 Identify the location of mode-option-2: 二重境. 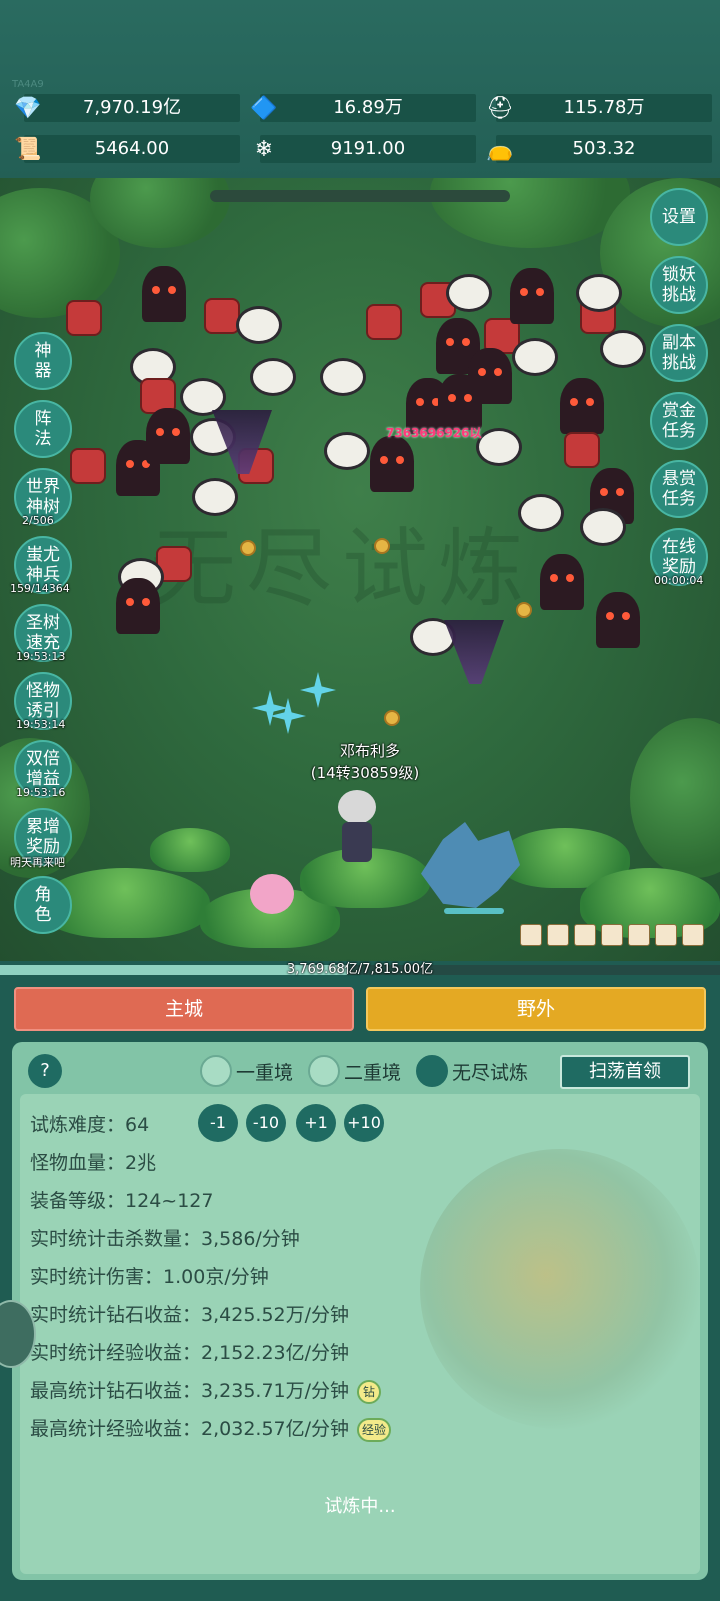
(354, 1071).